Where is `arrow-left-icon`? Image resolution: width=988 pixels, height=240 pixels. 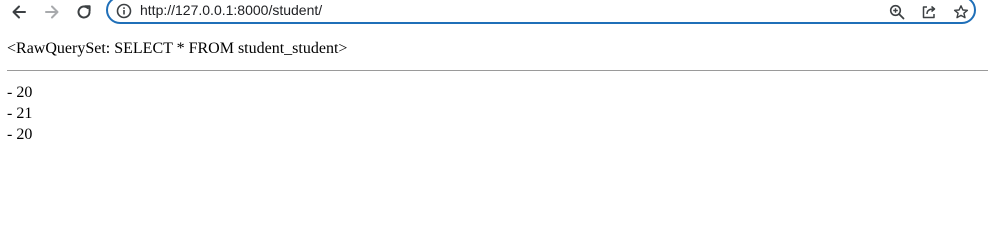
arrow-left-icon is located at coordinates (19, 12).